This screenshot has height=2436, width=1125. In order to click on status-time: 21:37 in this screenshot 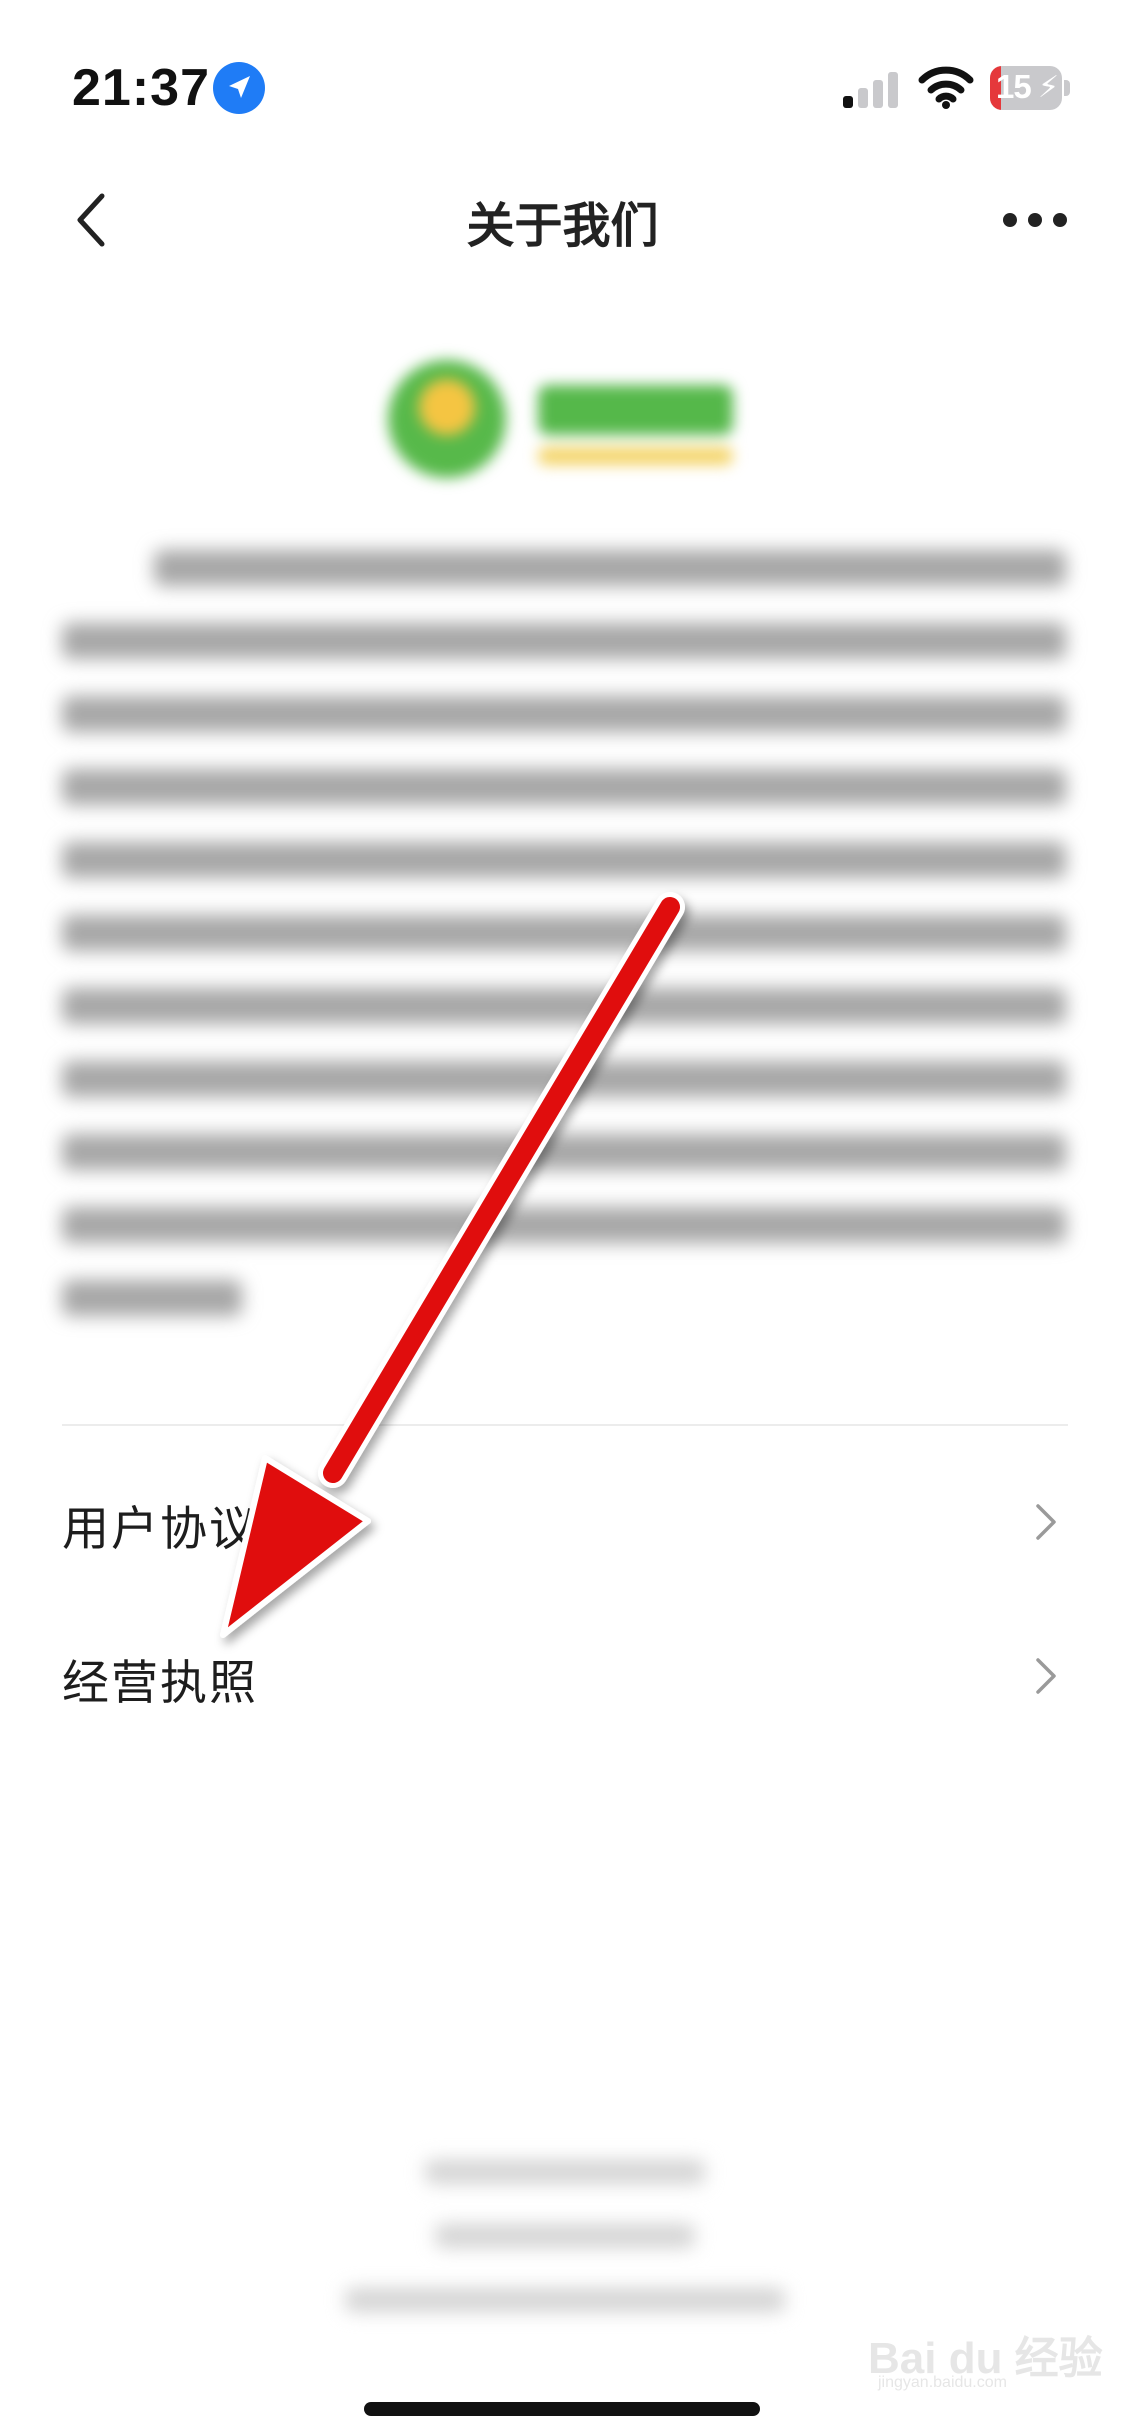, I will do `click(141, 88)`.